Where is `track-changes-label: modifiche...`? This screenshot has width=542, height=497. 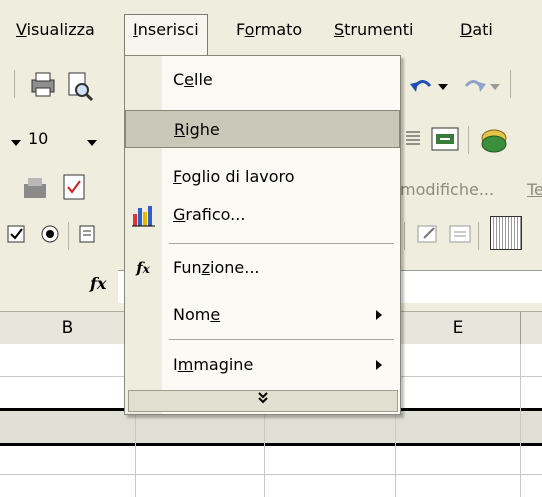 track-changes-label: modifiche... is located at coordinates (447, 190).